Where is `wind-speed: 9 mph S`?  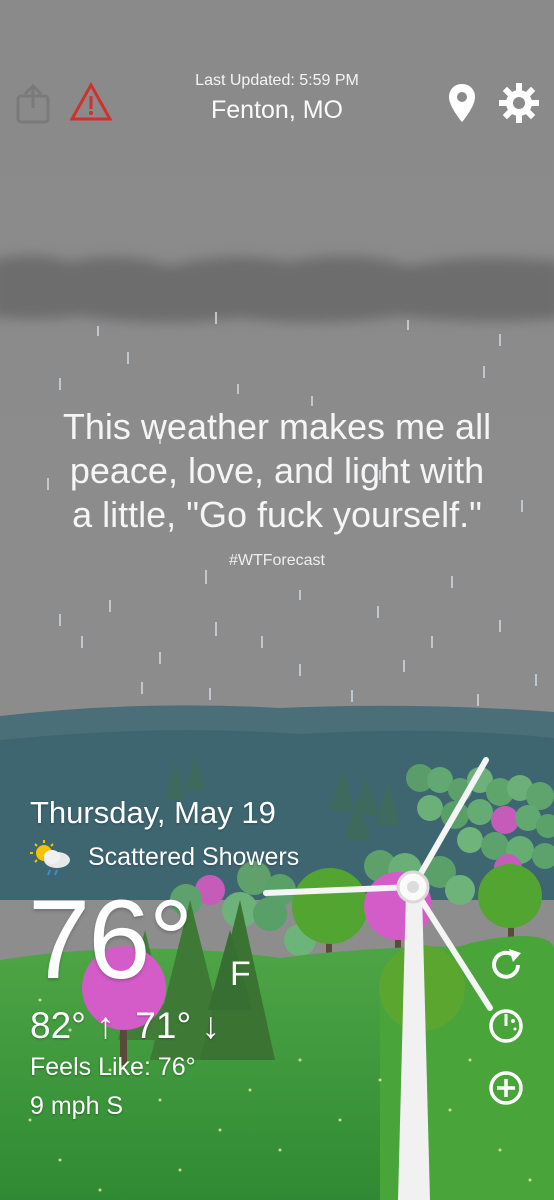
wind-speed: 9 mph S is located at coordinates (77, 1106).